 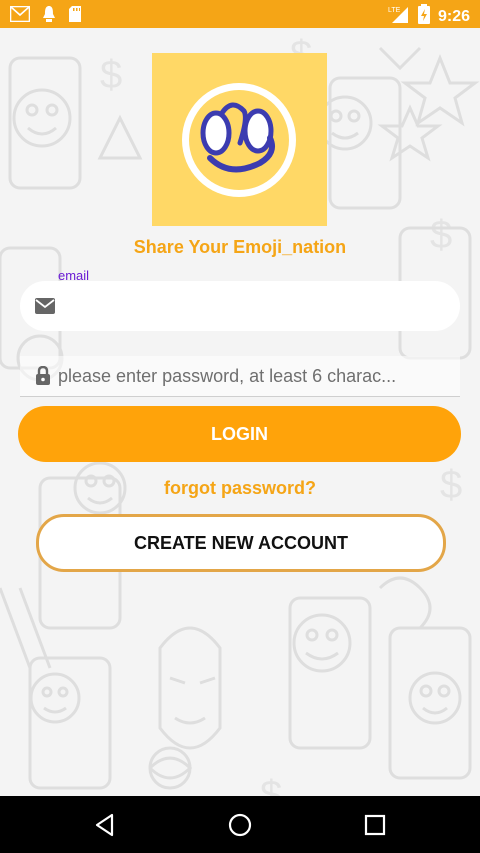 I want to click on create-account-button: CREATE NEW ACCOUNT, so click(x=241, y=543).